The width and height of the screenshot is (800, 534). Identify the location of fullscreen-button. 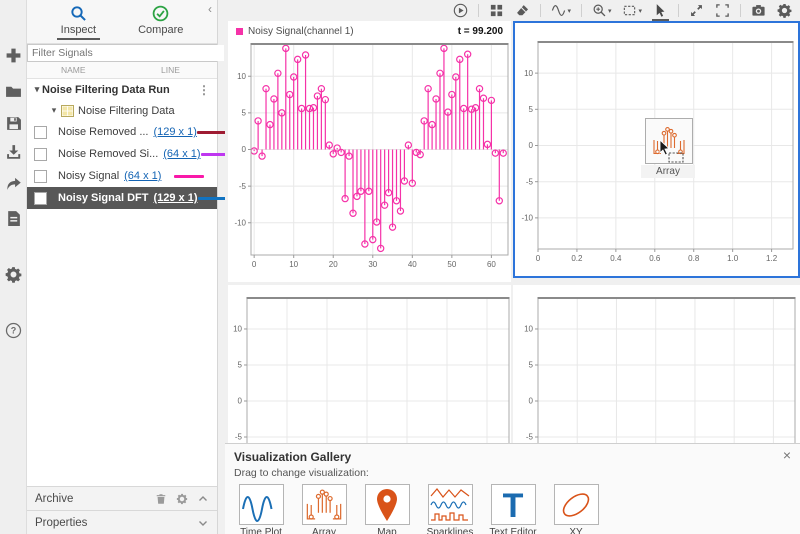
(722, 11).